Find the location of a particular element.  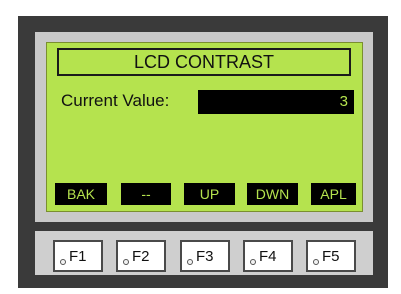

f3-label: F3 is located at coordinates (205, 256).